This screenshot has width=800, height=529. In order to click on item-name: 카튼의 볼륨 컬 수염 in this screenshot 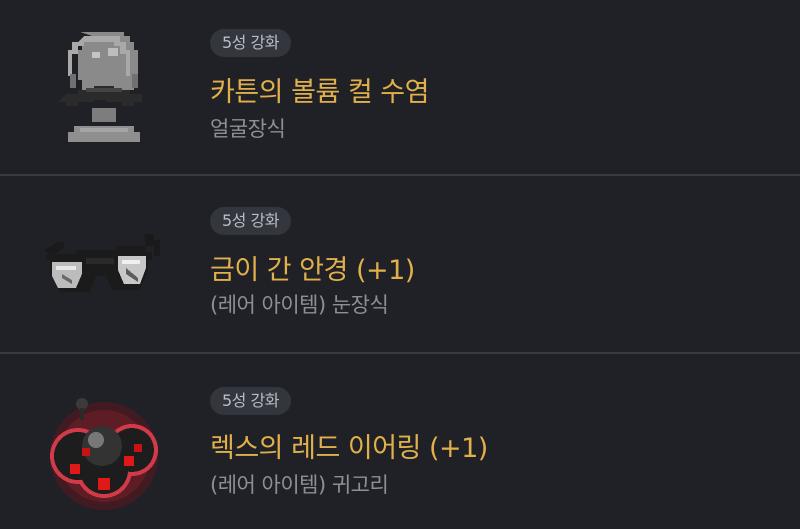, I will do `click(319, 92)`.